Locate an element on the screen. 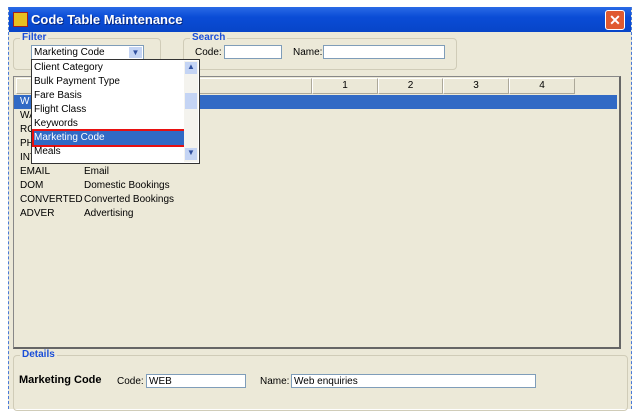  filter-legend: Filter is located at coordinates (34, 37).